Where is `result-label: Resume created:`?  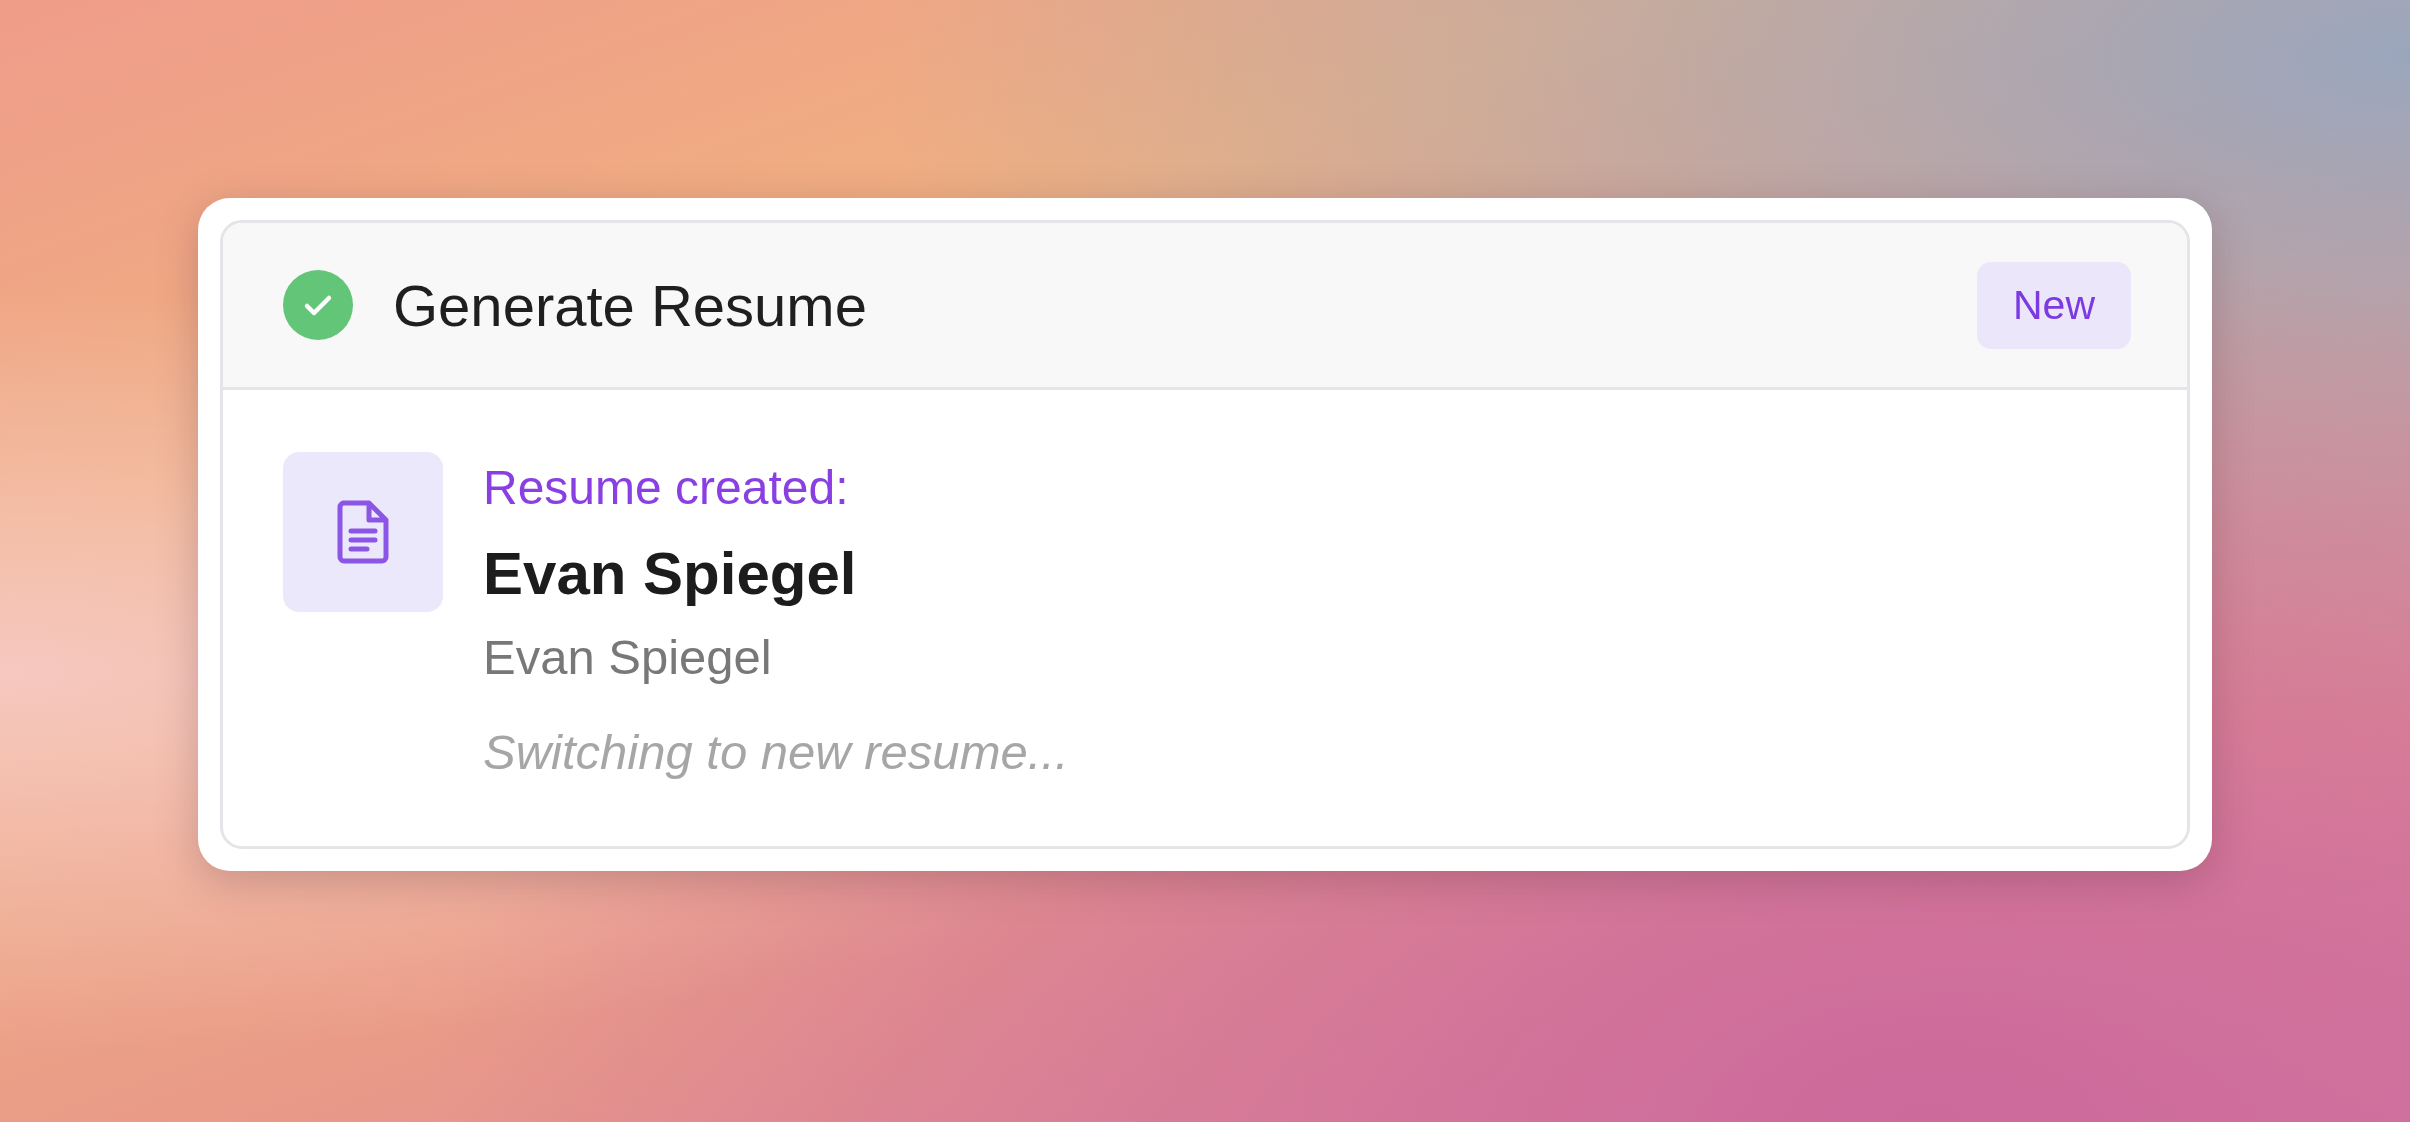
result-label: Resume created: is located at coordinates (666, 488).